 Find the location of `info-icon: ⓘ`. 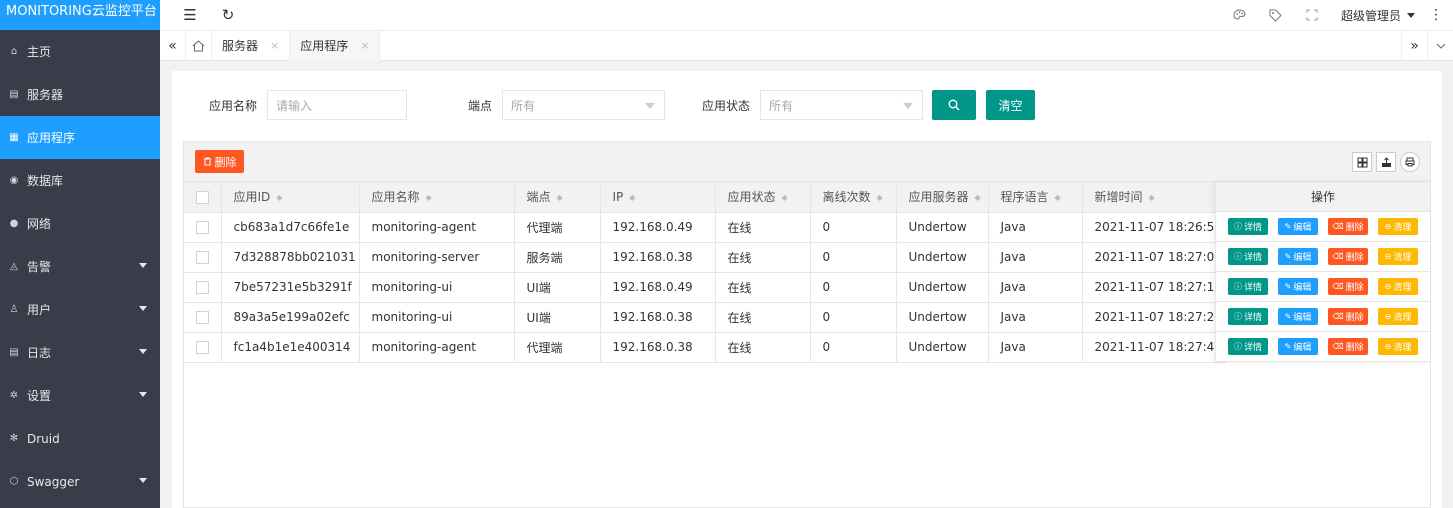

info-icon: ⓘ is located at coordinates (1237, 256).